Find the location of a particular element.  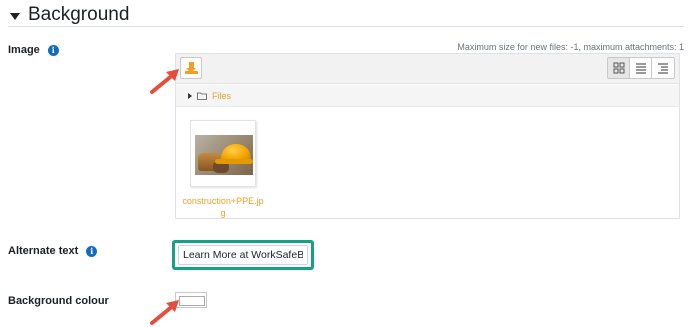

file-path-bar: Files is located at coordinates (427, 96).